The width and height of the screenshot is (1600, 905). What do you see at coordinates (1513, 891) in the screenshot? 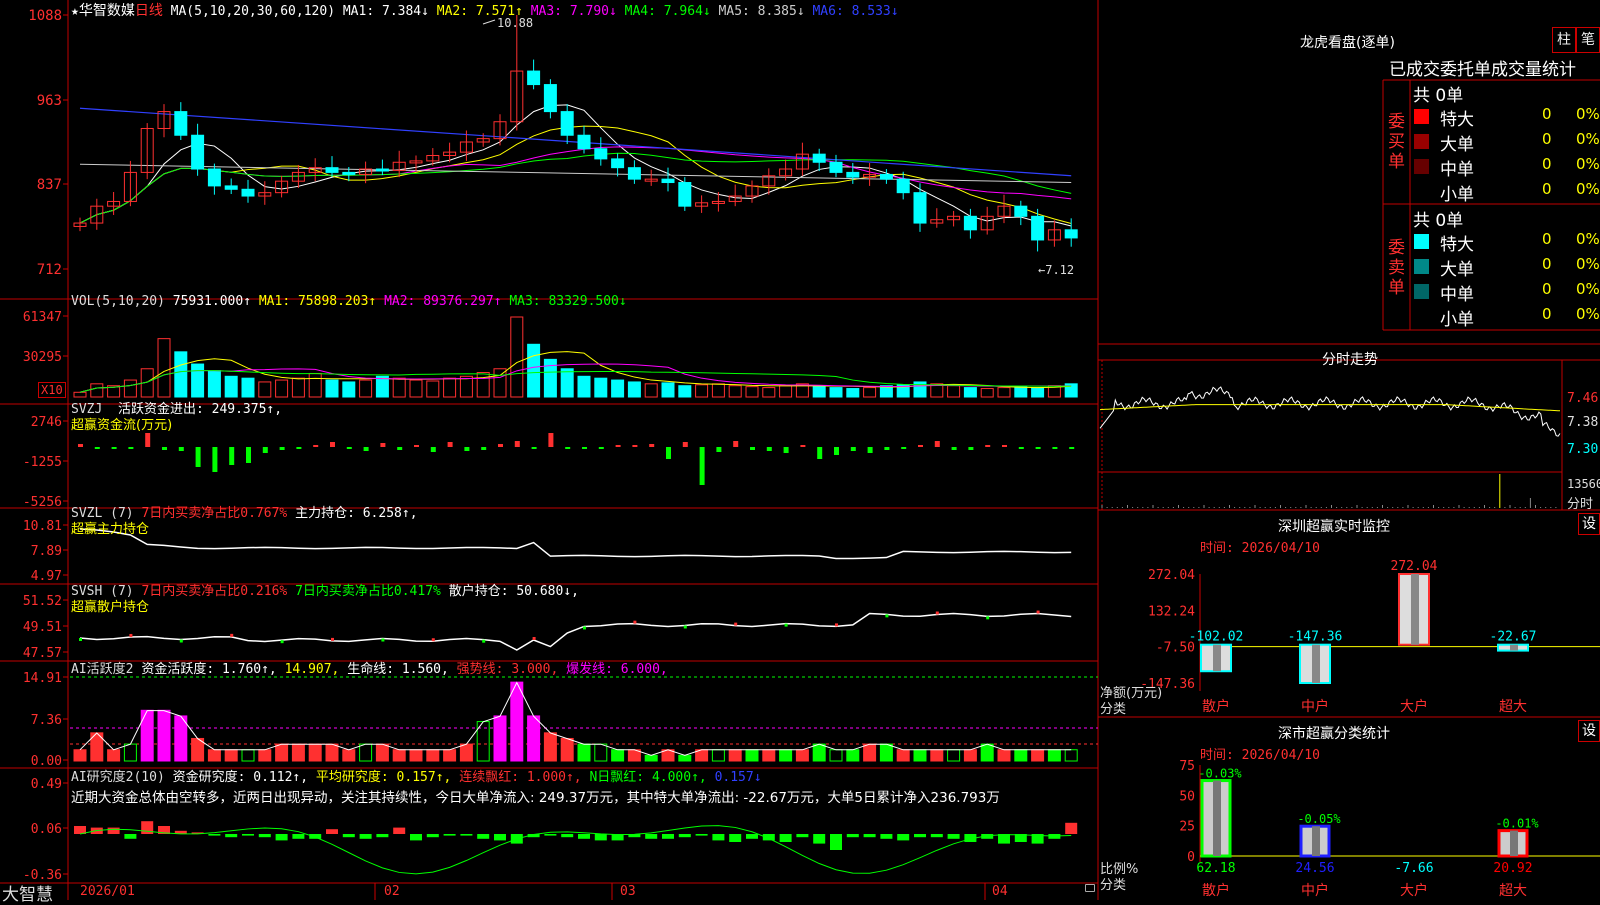
I see `category-label: 超大` at bounding box center [1513, 891].